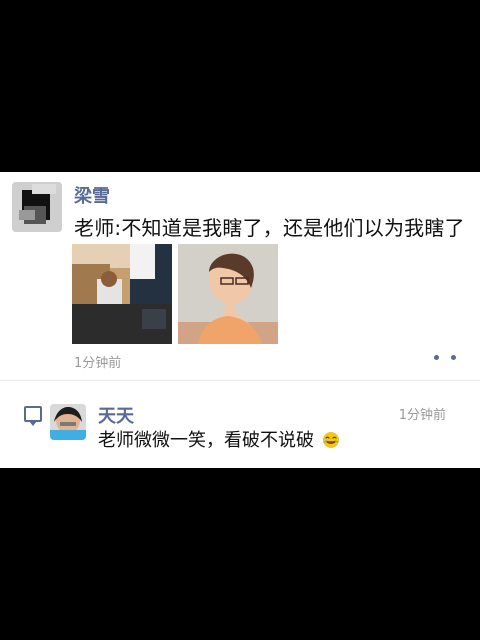 Image resolution: width=480 pixels, height=640 pixels. Describe the element at coordinates (240, 380) in the screenshot. I see `divider` at that location.